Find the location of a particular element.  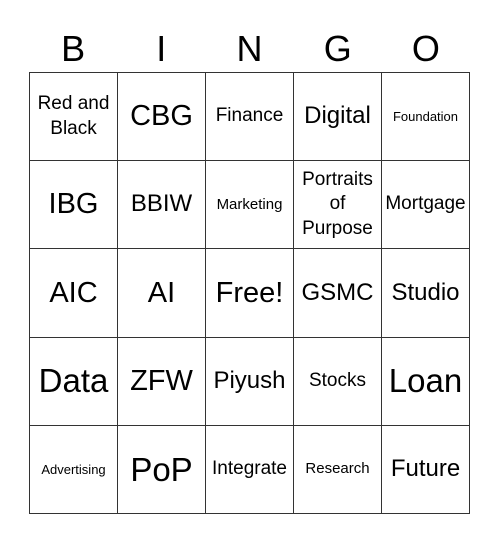

header-letter-i: I is located at coordinates (161, 48).